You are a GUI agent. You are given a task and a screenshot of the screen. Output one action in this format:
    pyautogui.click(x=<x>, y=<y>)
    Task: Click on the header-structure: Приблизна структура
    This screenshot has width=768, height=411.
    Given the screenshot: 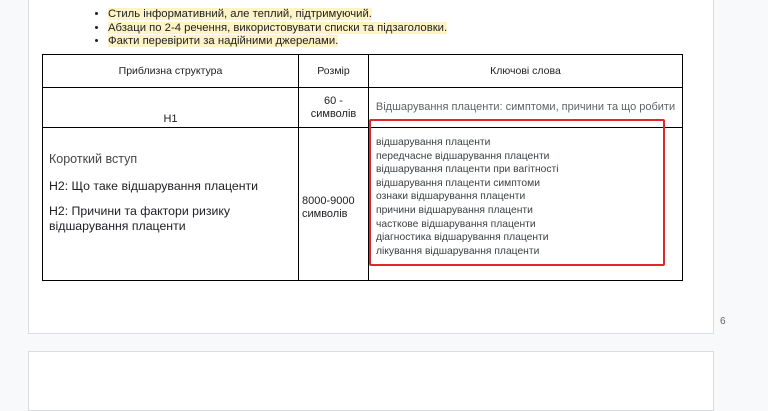 What is the action you would take?
    pyautogui.click(x=170, y=71)
    